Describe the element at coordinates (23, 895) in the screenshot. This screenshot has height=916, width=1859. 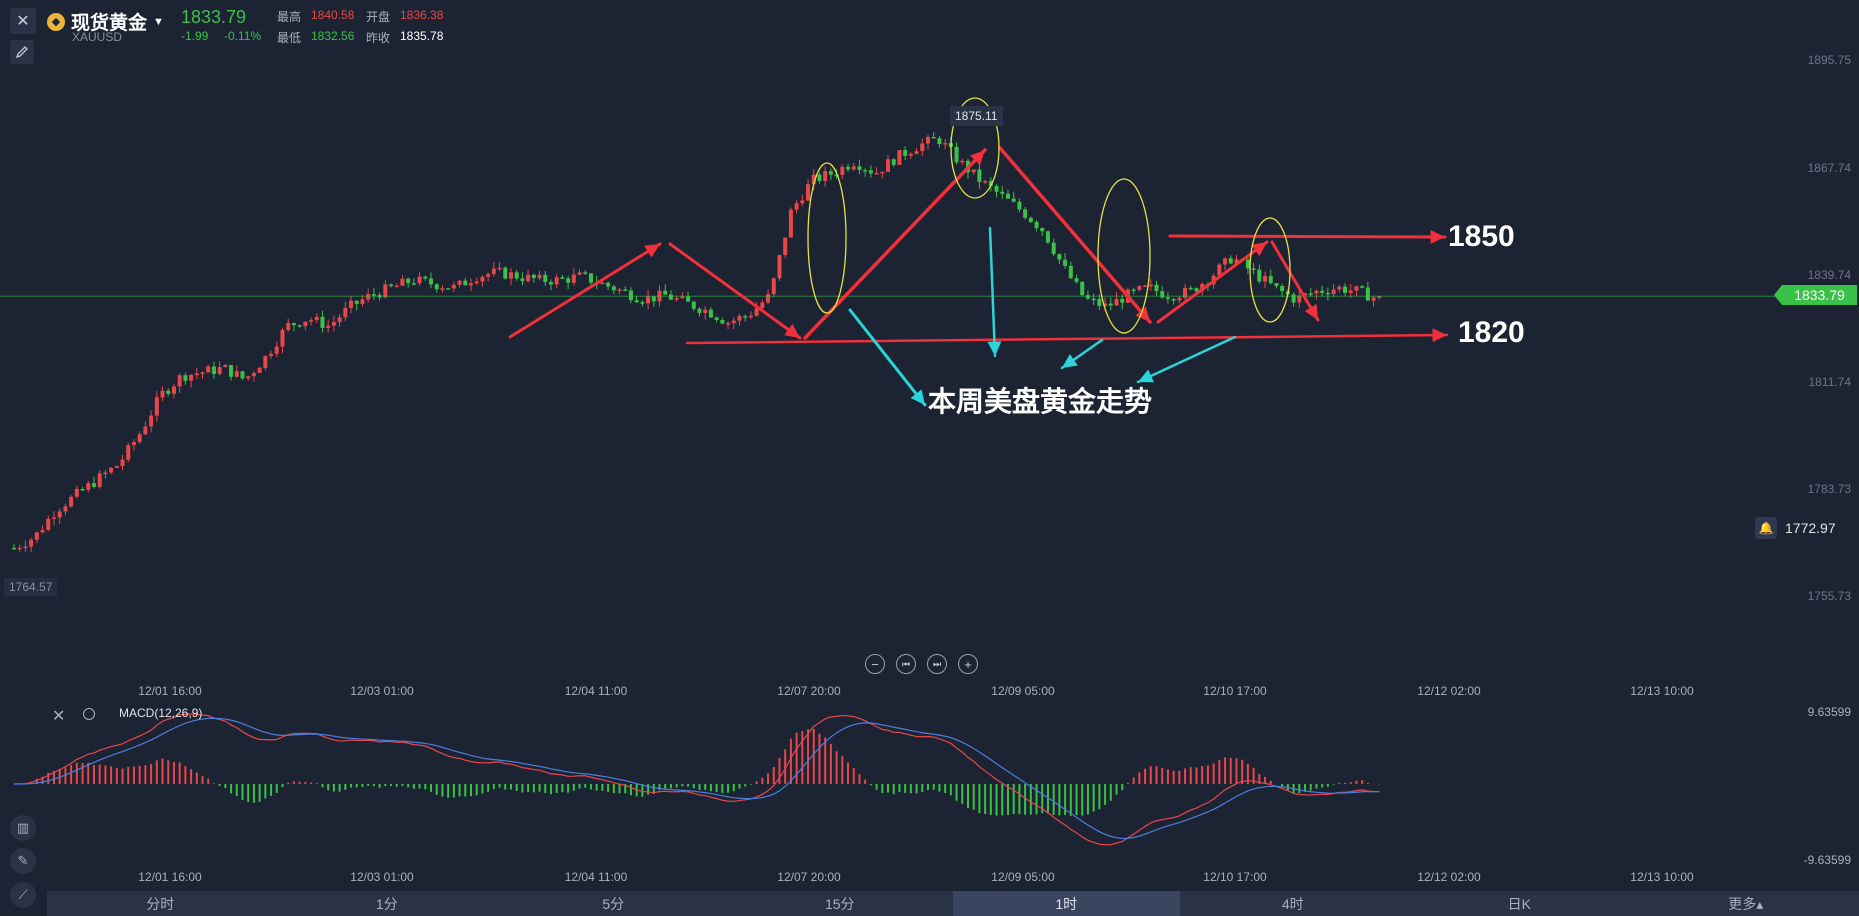
I see `line-tool-button: ⟋` at that location.